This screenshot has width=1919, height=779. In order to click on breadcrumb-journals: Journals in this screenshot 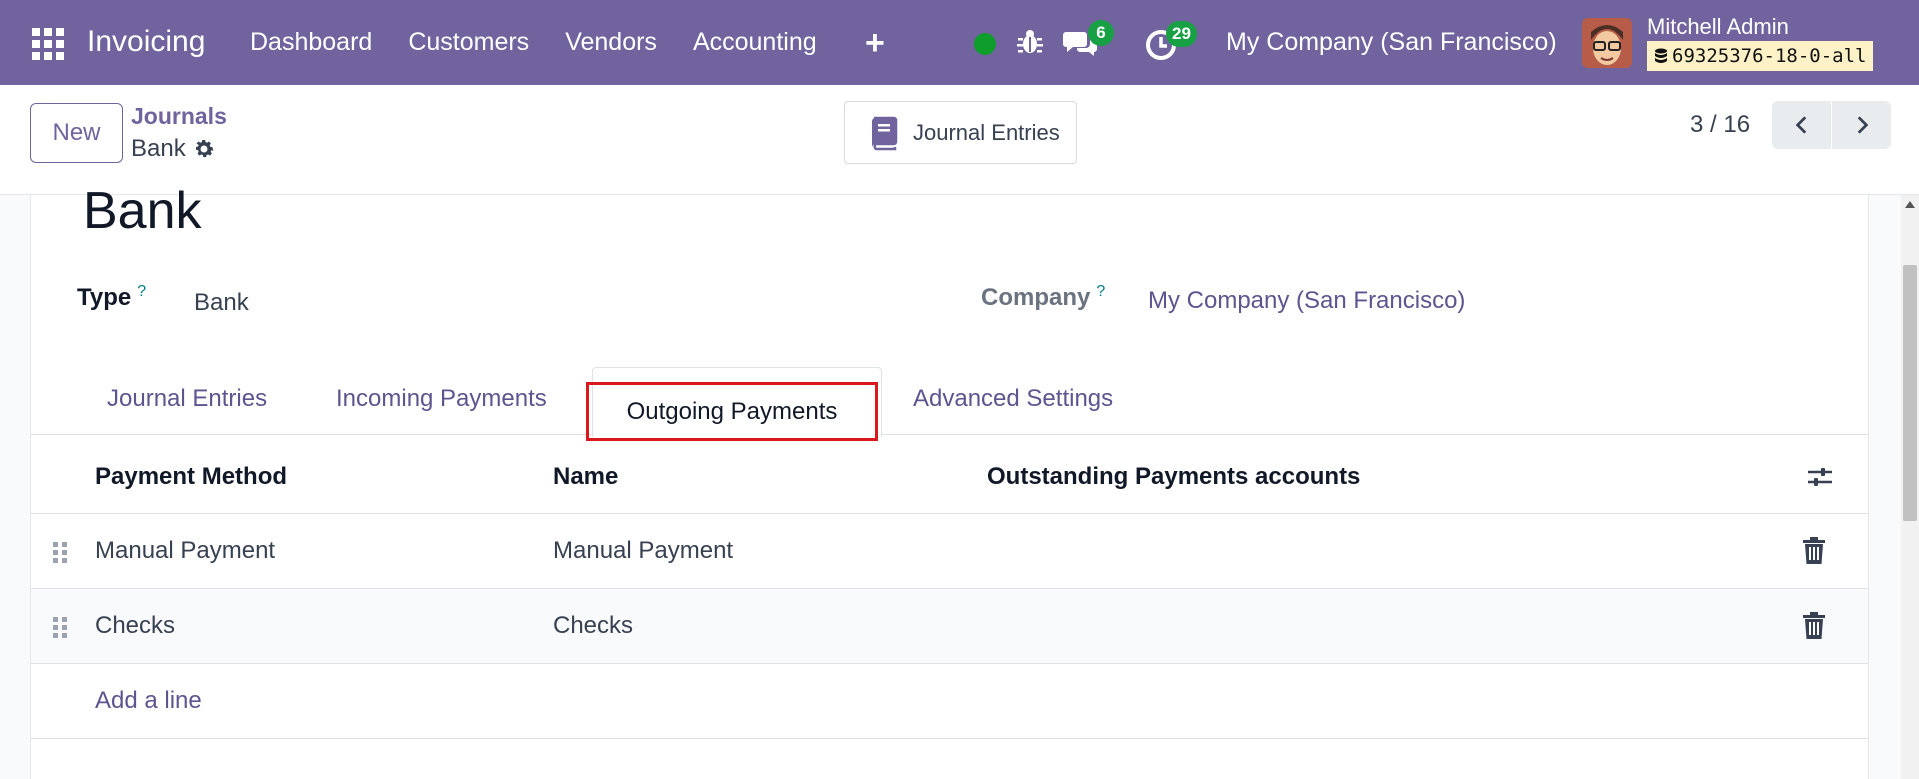, I will do `click(179, 116)`.